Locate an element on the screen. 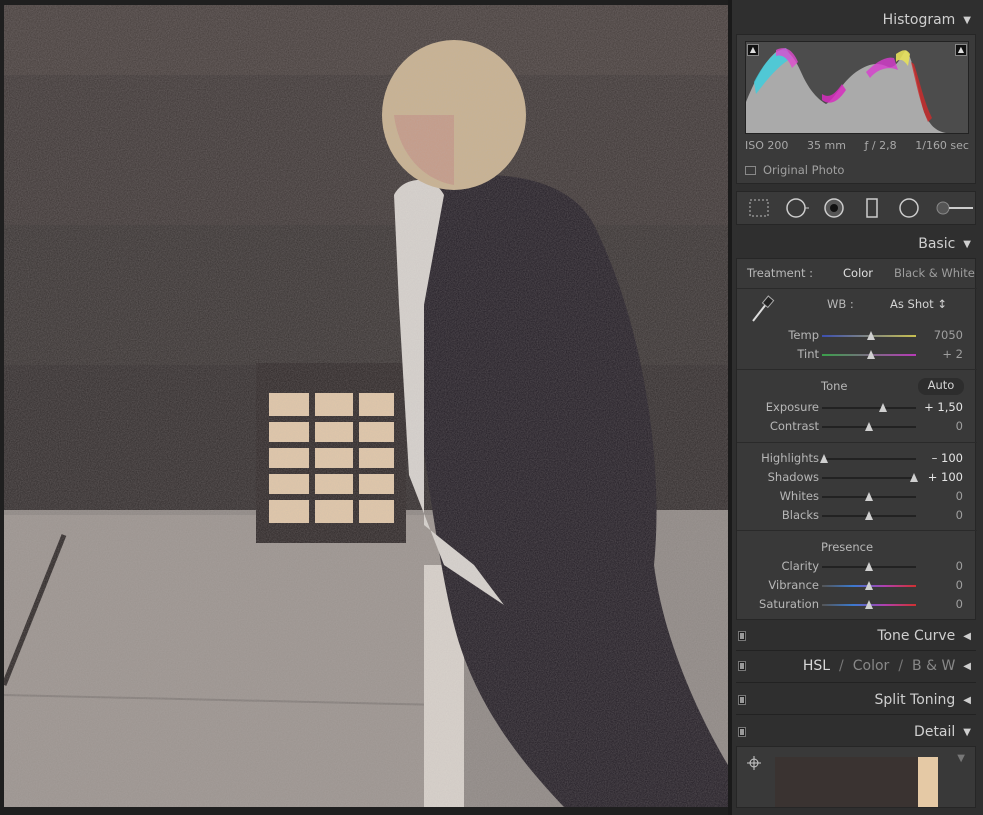 This screenshot has height=815, width=983. hsl-tab: HSL is located at coordinates (816, 666).